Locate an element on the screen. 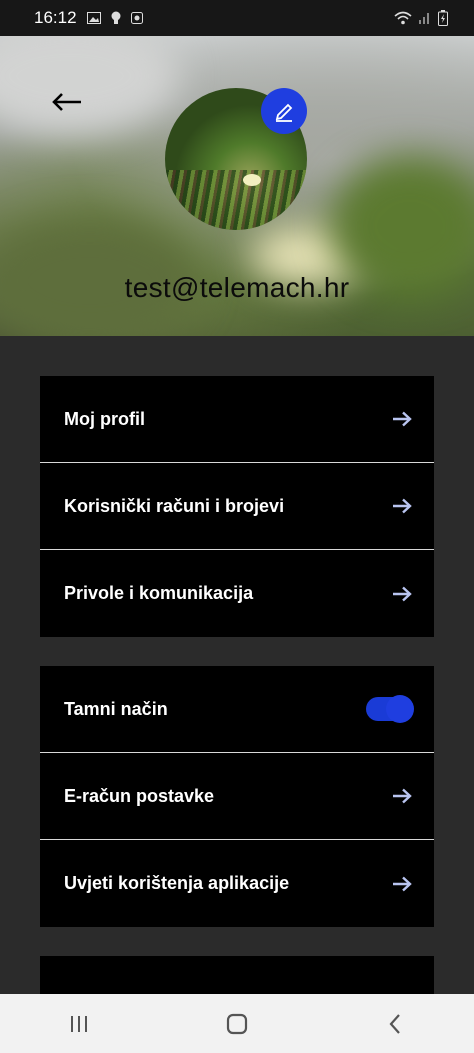  menu-item-privole: Privole i komunikacija is located at coordinates (237, 593).